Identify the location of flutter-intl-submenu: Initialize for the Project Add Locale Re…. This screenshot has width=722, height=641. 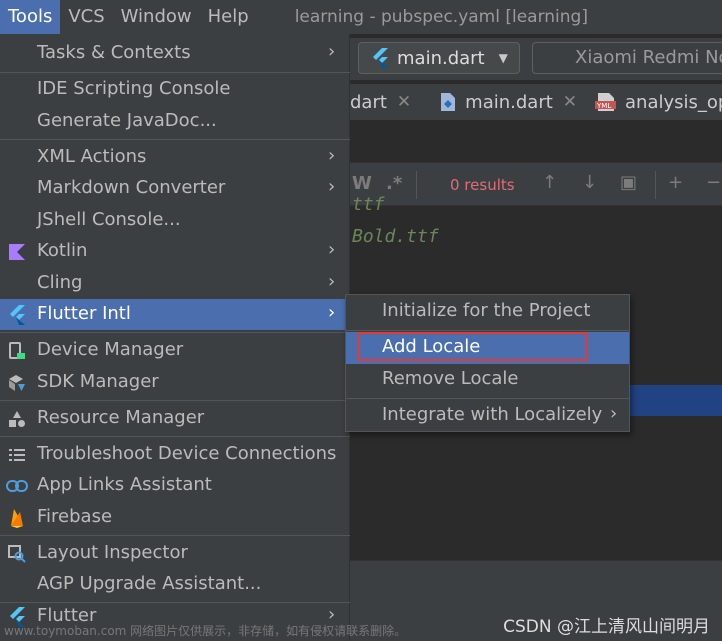
(487, 363).